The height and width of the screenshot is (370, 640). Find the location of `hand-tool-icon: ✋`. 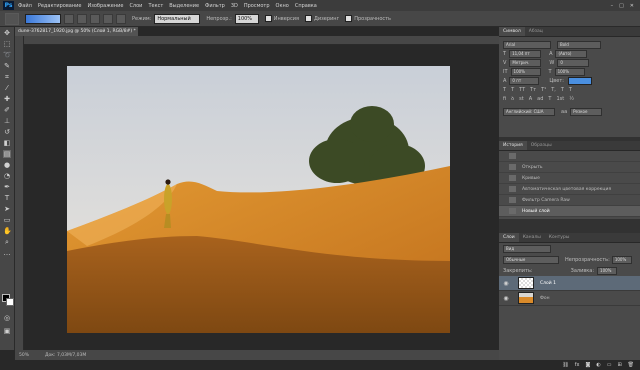

hand-tool-icon: ✋ is located at coordinates (7, 231).